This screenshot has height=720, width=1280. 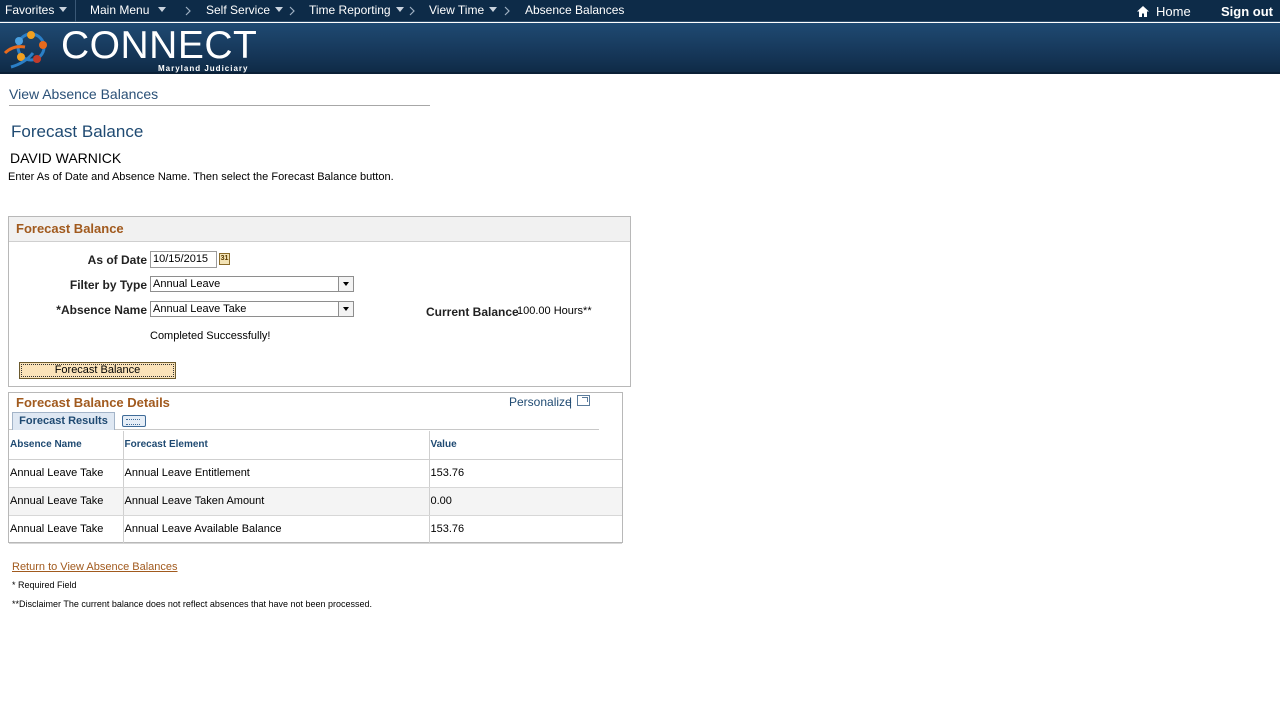 What do you see at coordinates (77, 131) in the screenshot?
I see `page-title: Forecast Balance` at bounding box center [77, 131].